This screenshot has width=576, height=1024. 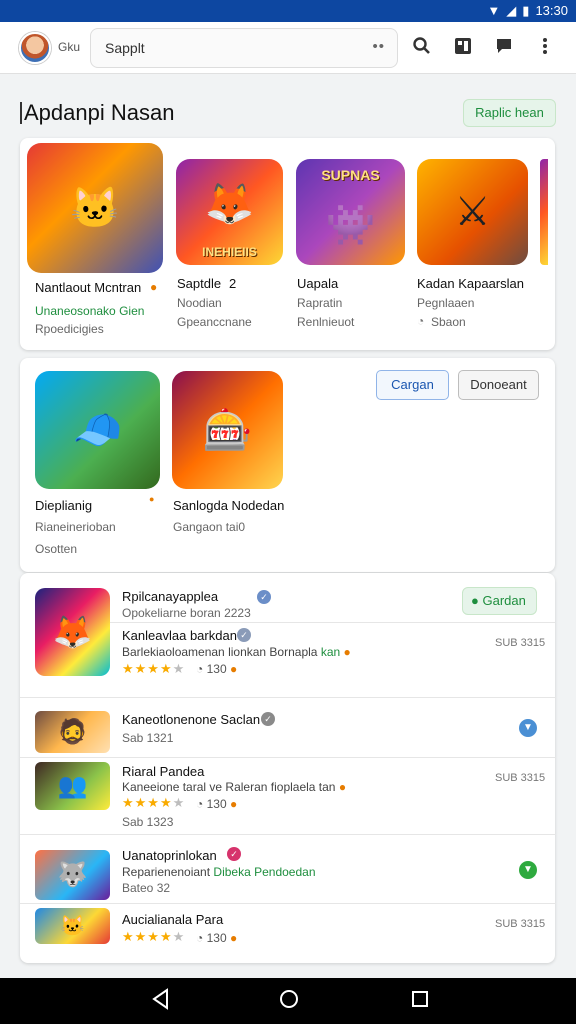 I want to click on list-item-5-rating: ★★★★★, so click(x=154, y=936).